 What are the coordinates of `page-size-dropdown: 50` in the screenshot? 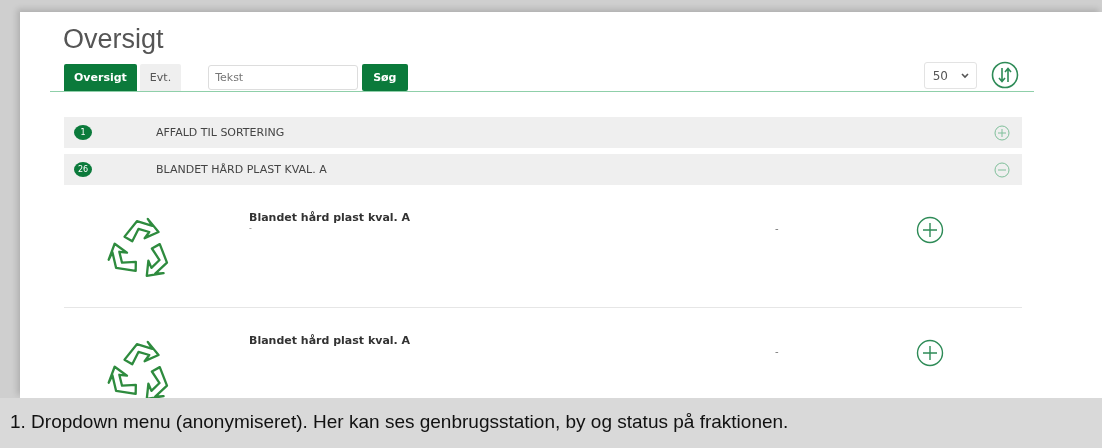 It's located at (950, 75).